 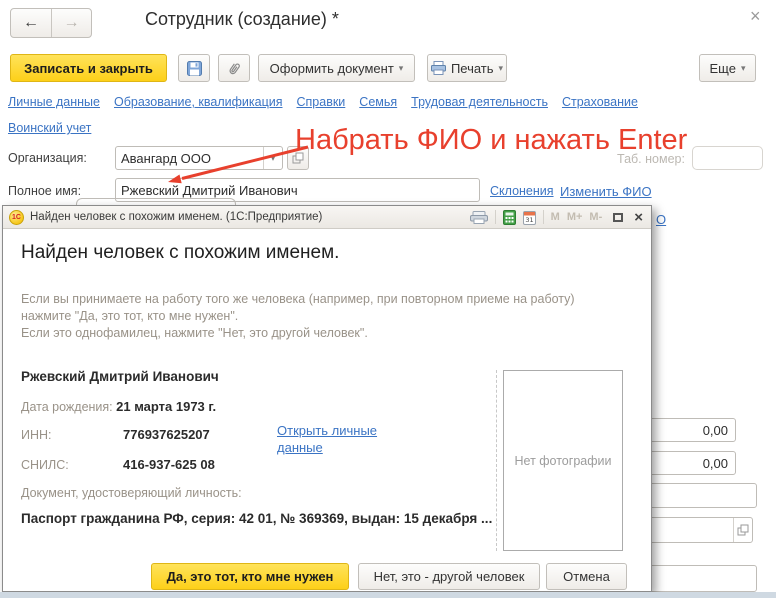 I want to click on photo-separator, so click(x=496, y=460).